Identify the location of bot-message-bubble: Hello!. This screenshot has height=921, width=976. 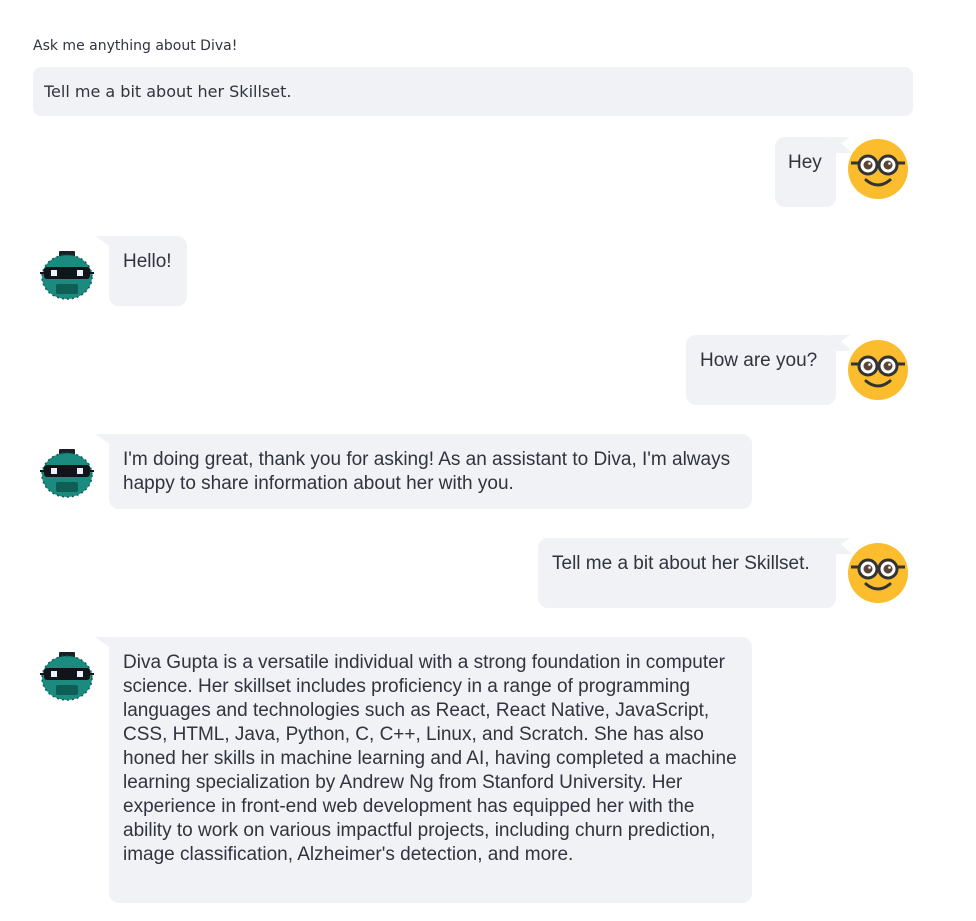
(148, 271).